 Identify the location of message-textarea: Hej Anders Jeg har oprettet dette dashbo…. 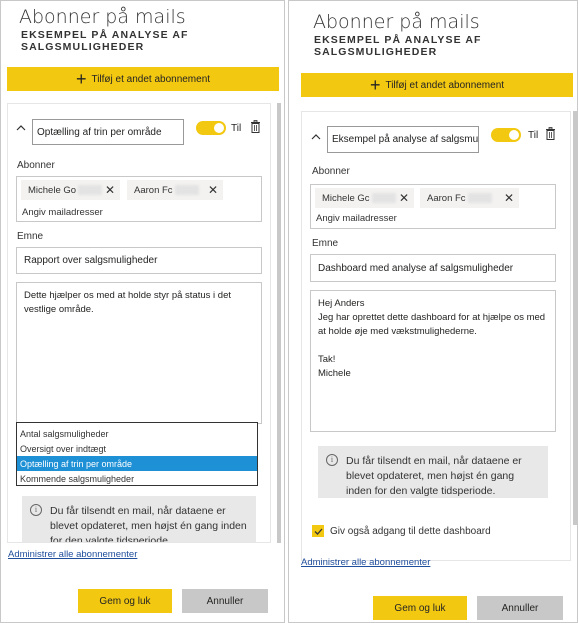
(433, 361).